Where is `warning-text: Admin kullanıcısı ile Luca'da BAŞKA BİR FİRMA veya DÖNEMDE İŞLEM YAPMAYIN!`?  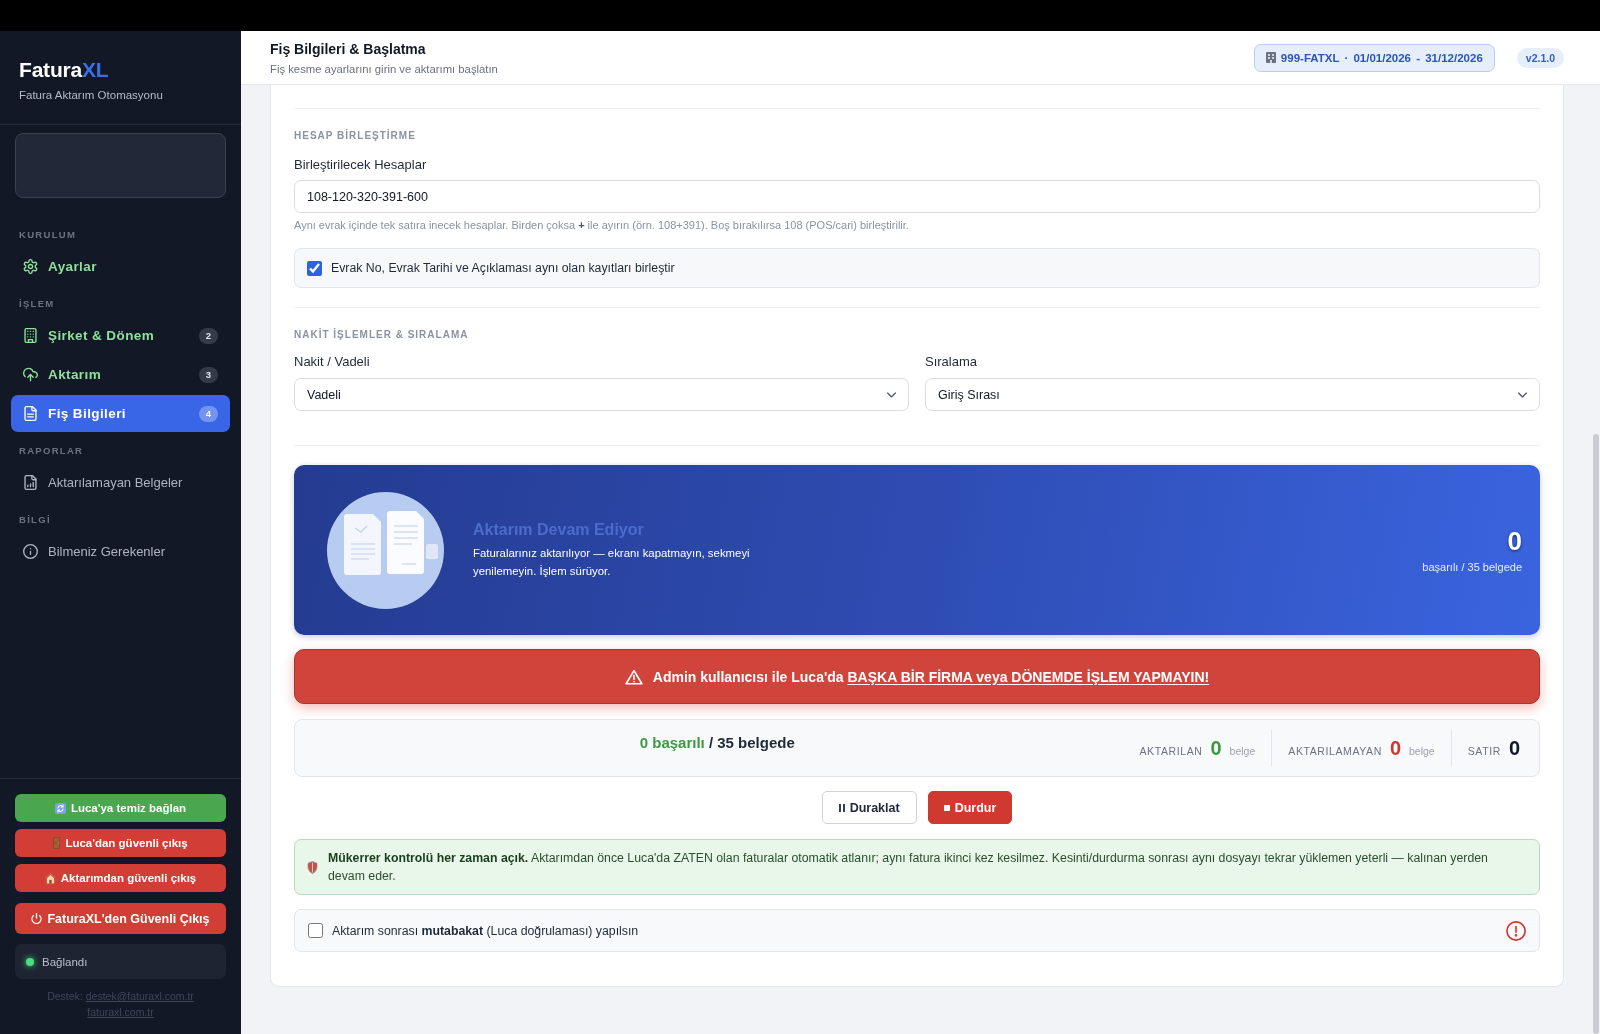
warning-text: Admin kullanıcısı ile Luca'da BAŞKA BİR FİRMA veya DÖNEMDE İŞLEM YAPMAYIN! is located at coordinates (931, 676).